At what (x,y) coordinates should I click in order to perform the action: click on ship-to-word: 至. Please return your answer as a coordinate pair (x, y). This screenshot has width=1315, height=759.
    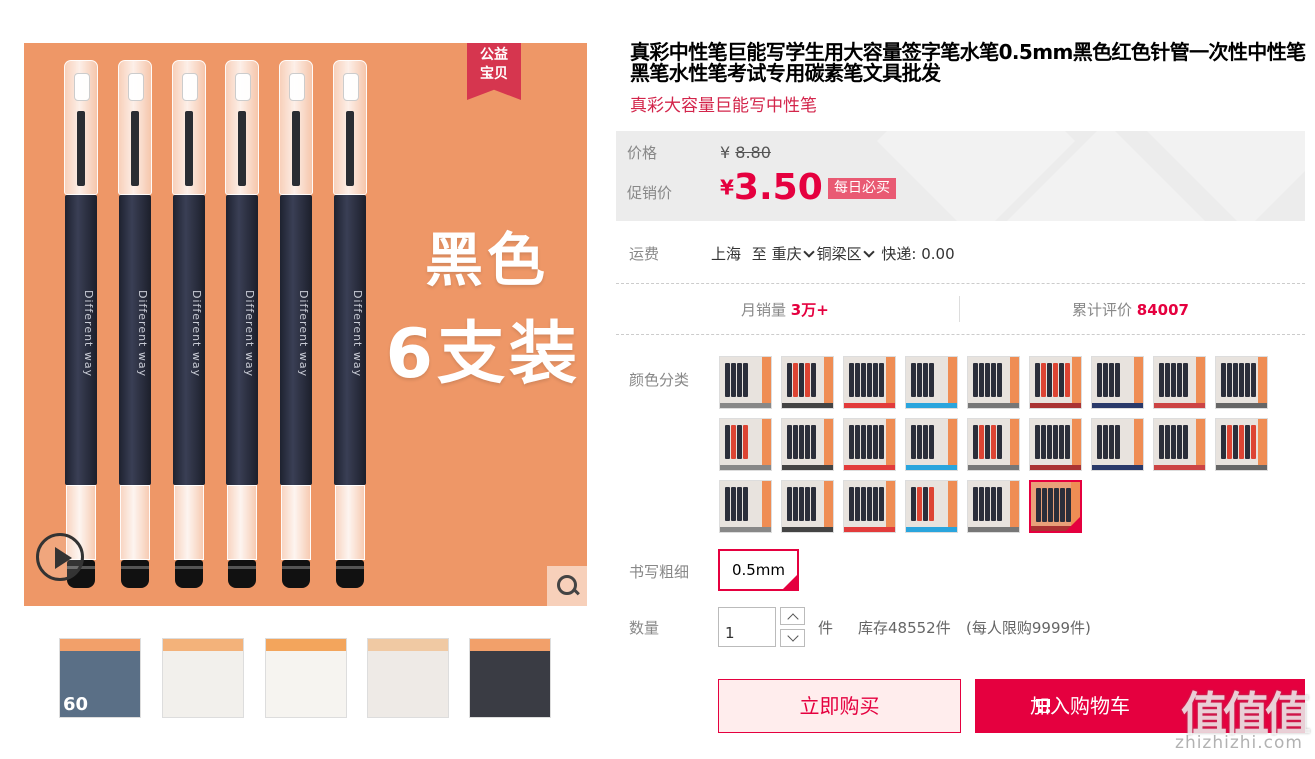
    Looking at the image, I should click on (759, 254).